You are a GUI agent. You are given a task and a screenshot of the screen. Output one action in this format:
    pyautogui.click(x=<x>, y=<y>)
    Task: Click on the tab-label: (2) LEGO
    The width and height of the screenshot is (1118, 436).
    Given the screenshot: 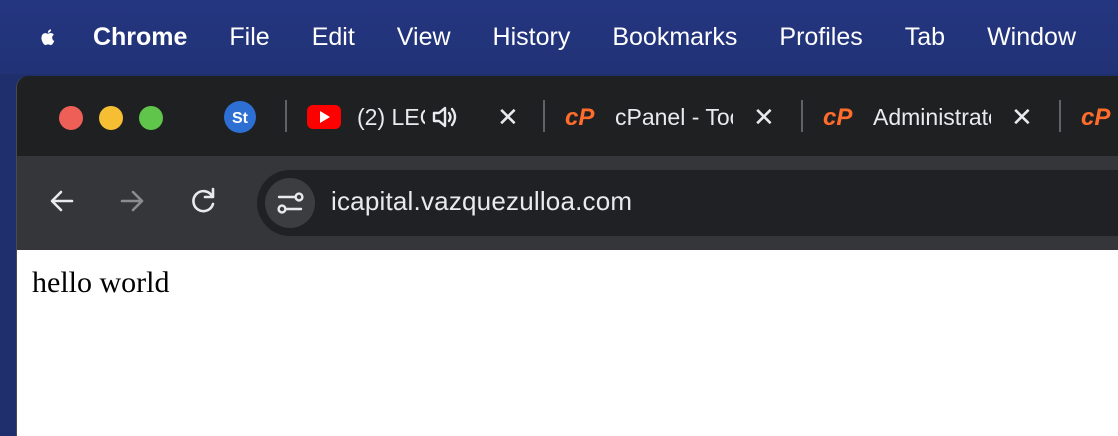 What is the action you would take?
    pyautogui.click(x=391, y=116)
    